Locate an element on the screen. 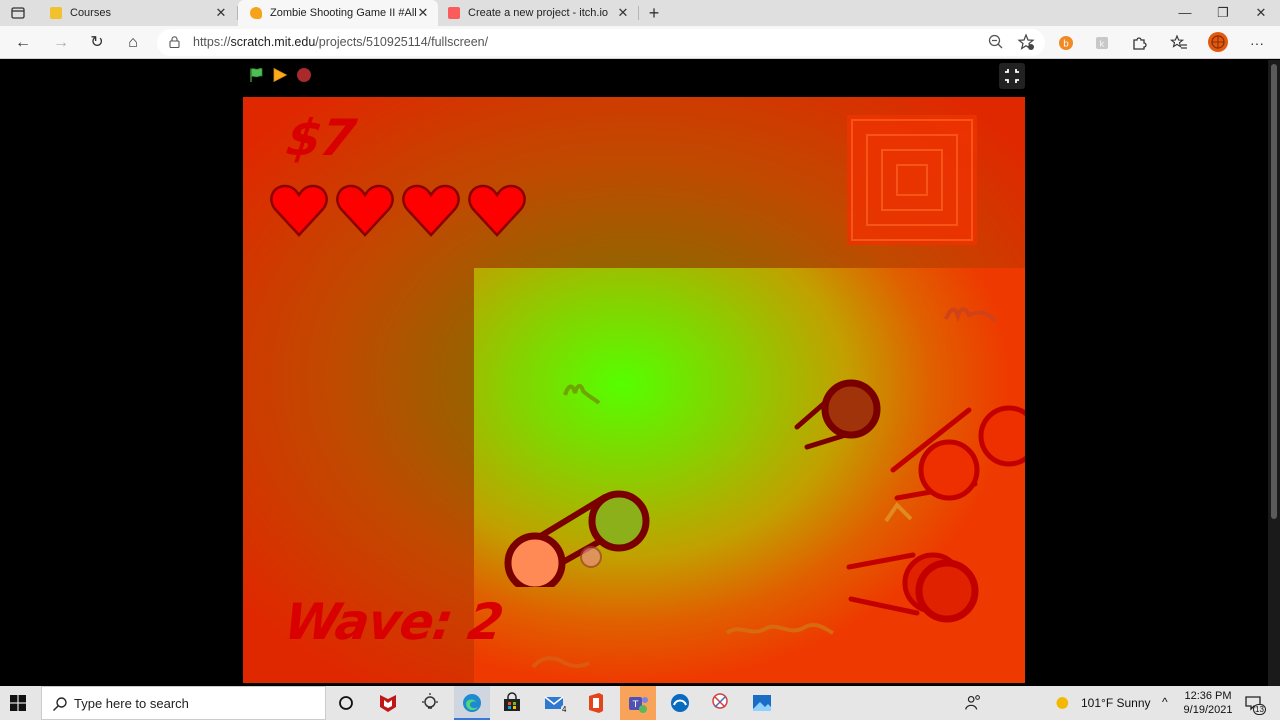  back-button: ← is located at coordinates (23, 43).